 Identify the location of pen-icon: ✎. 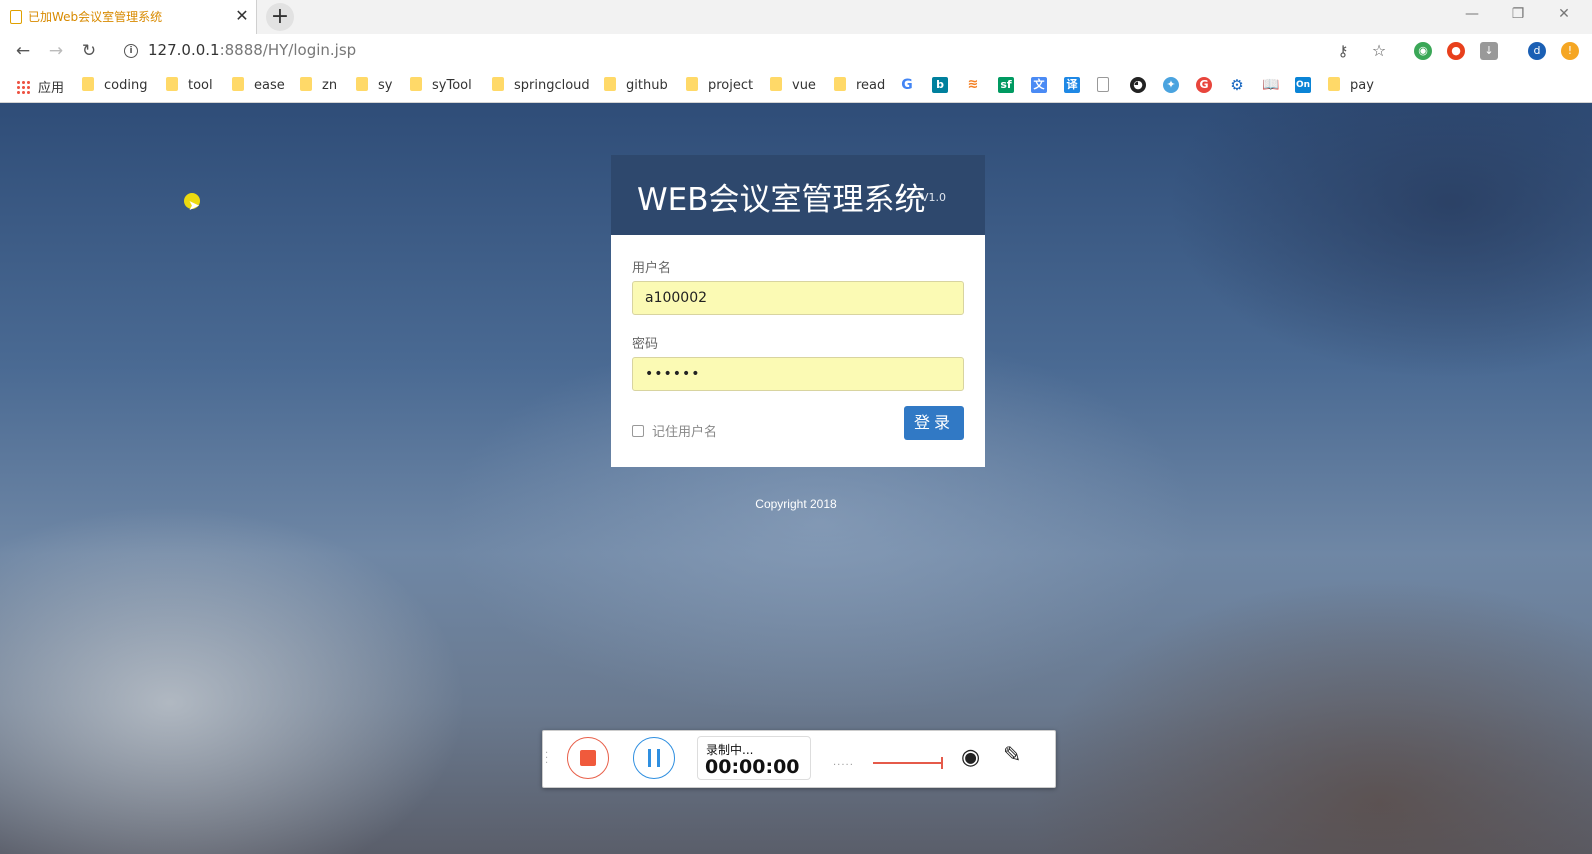
(1012, 755).